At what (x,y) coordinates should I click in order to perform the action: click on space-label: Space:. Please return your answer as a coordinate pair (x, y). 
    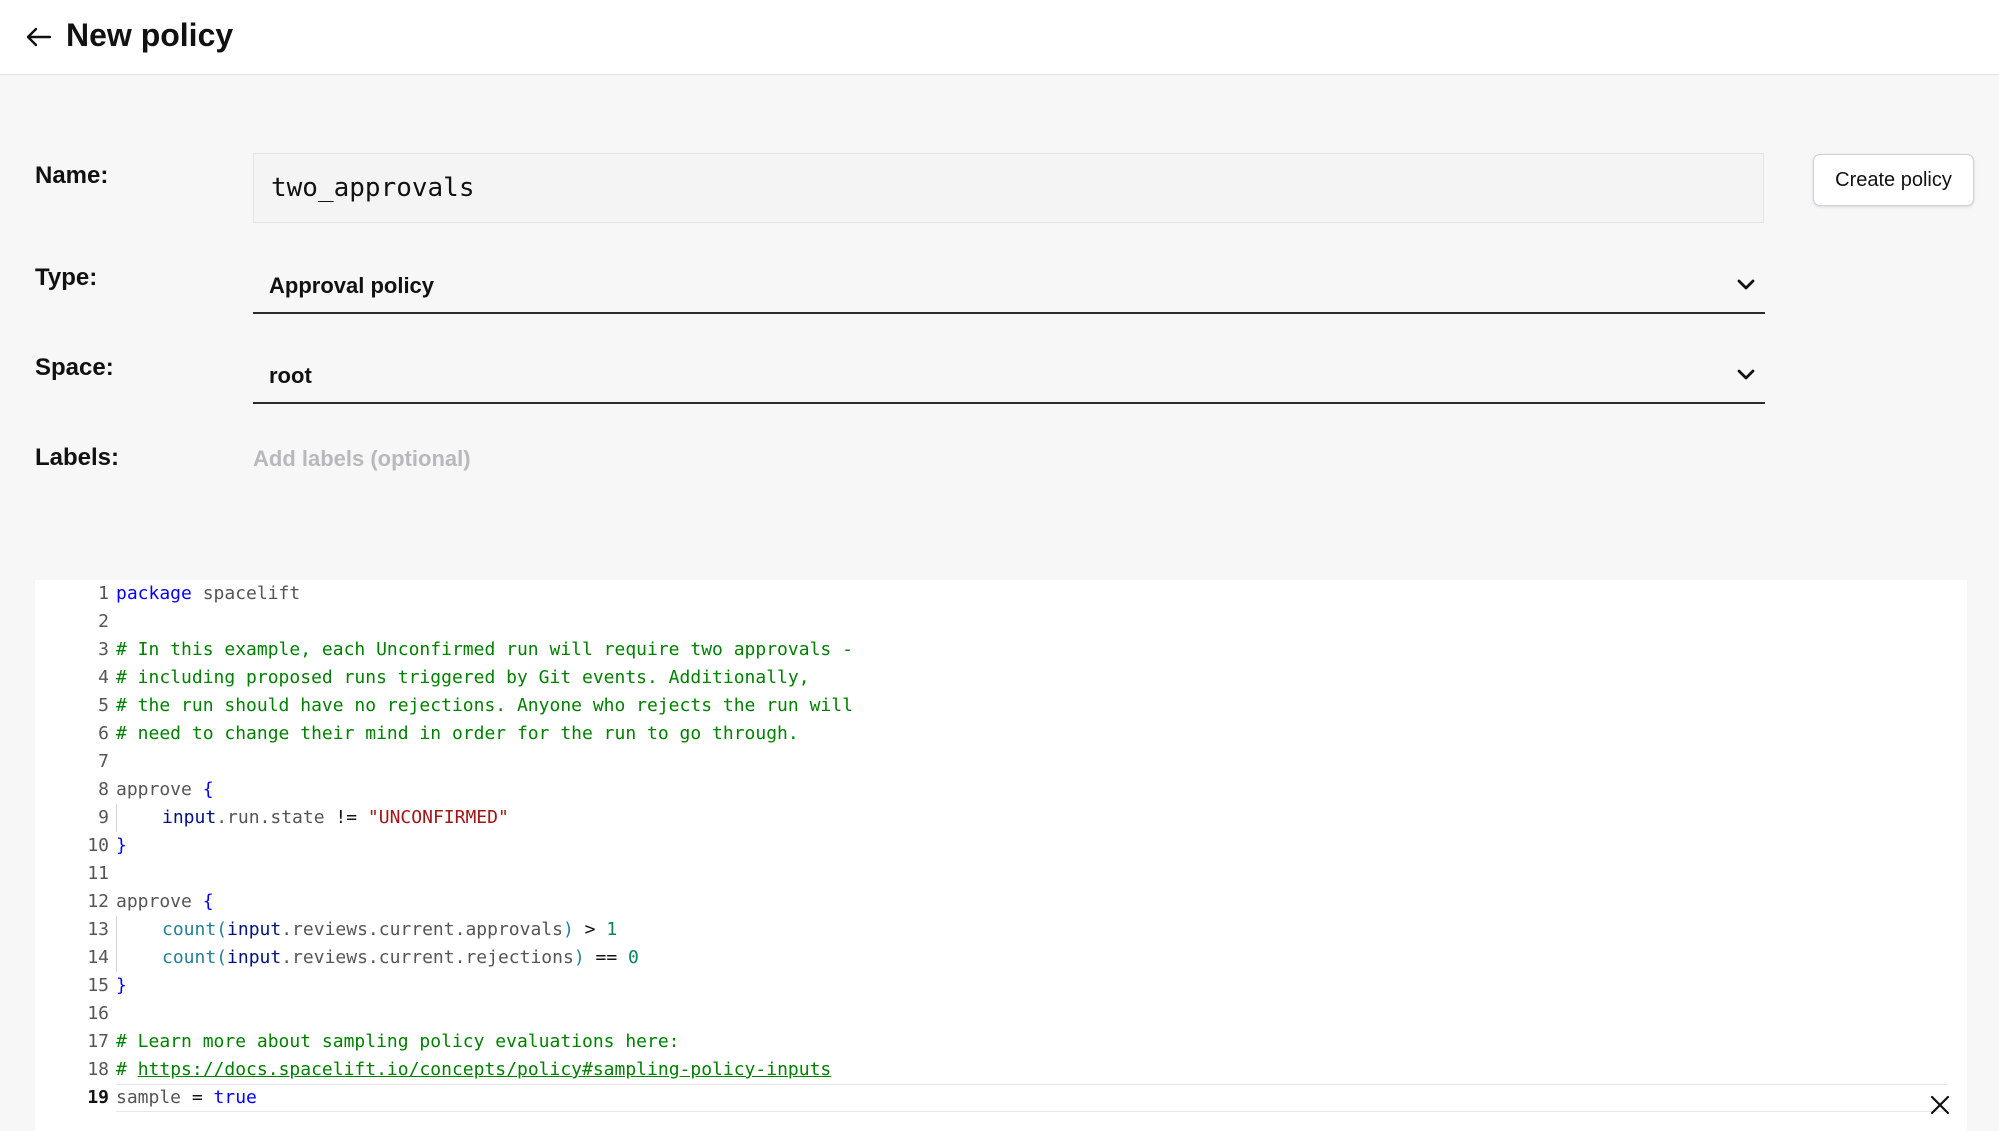
    Looking at the image, I should click on (74, 367).